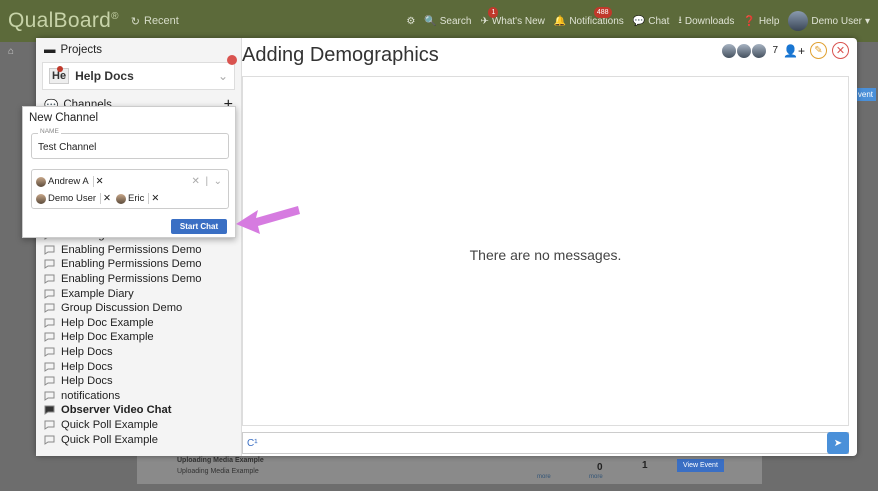  Describe the element at coordinates (651, 21) in the screenshot. I see `chat-link: 💬 Chat` at that location.